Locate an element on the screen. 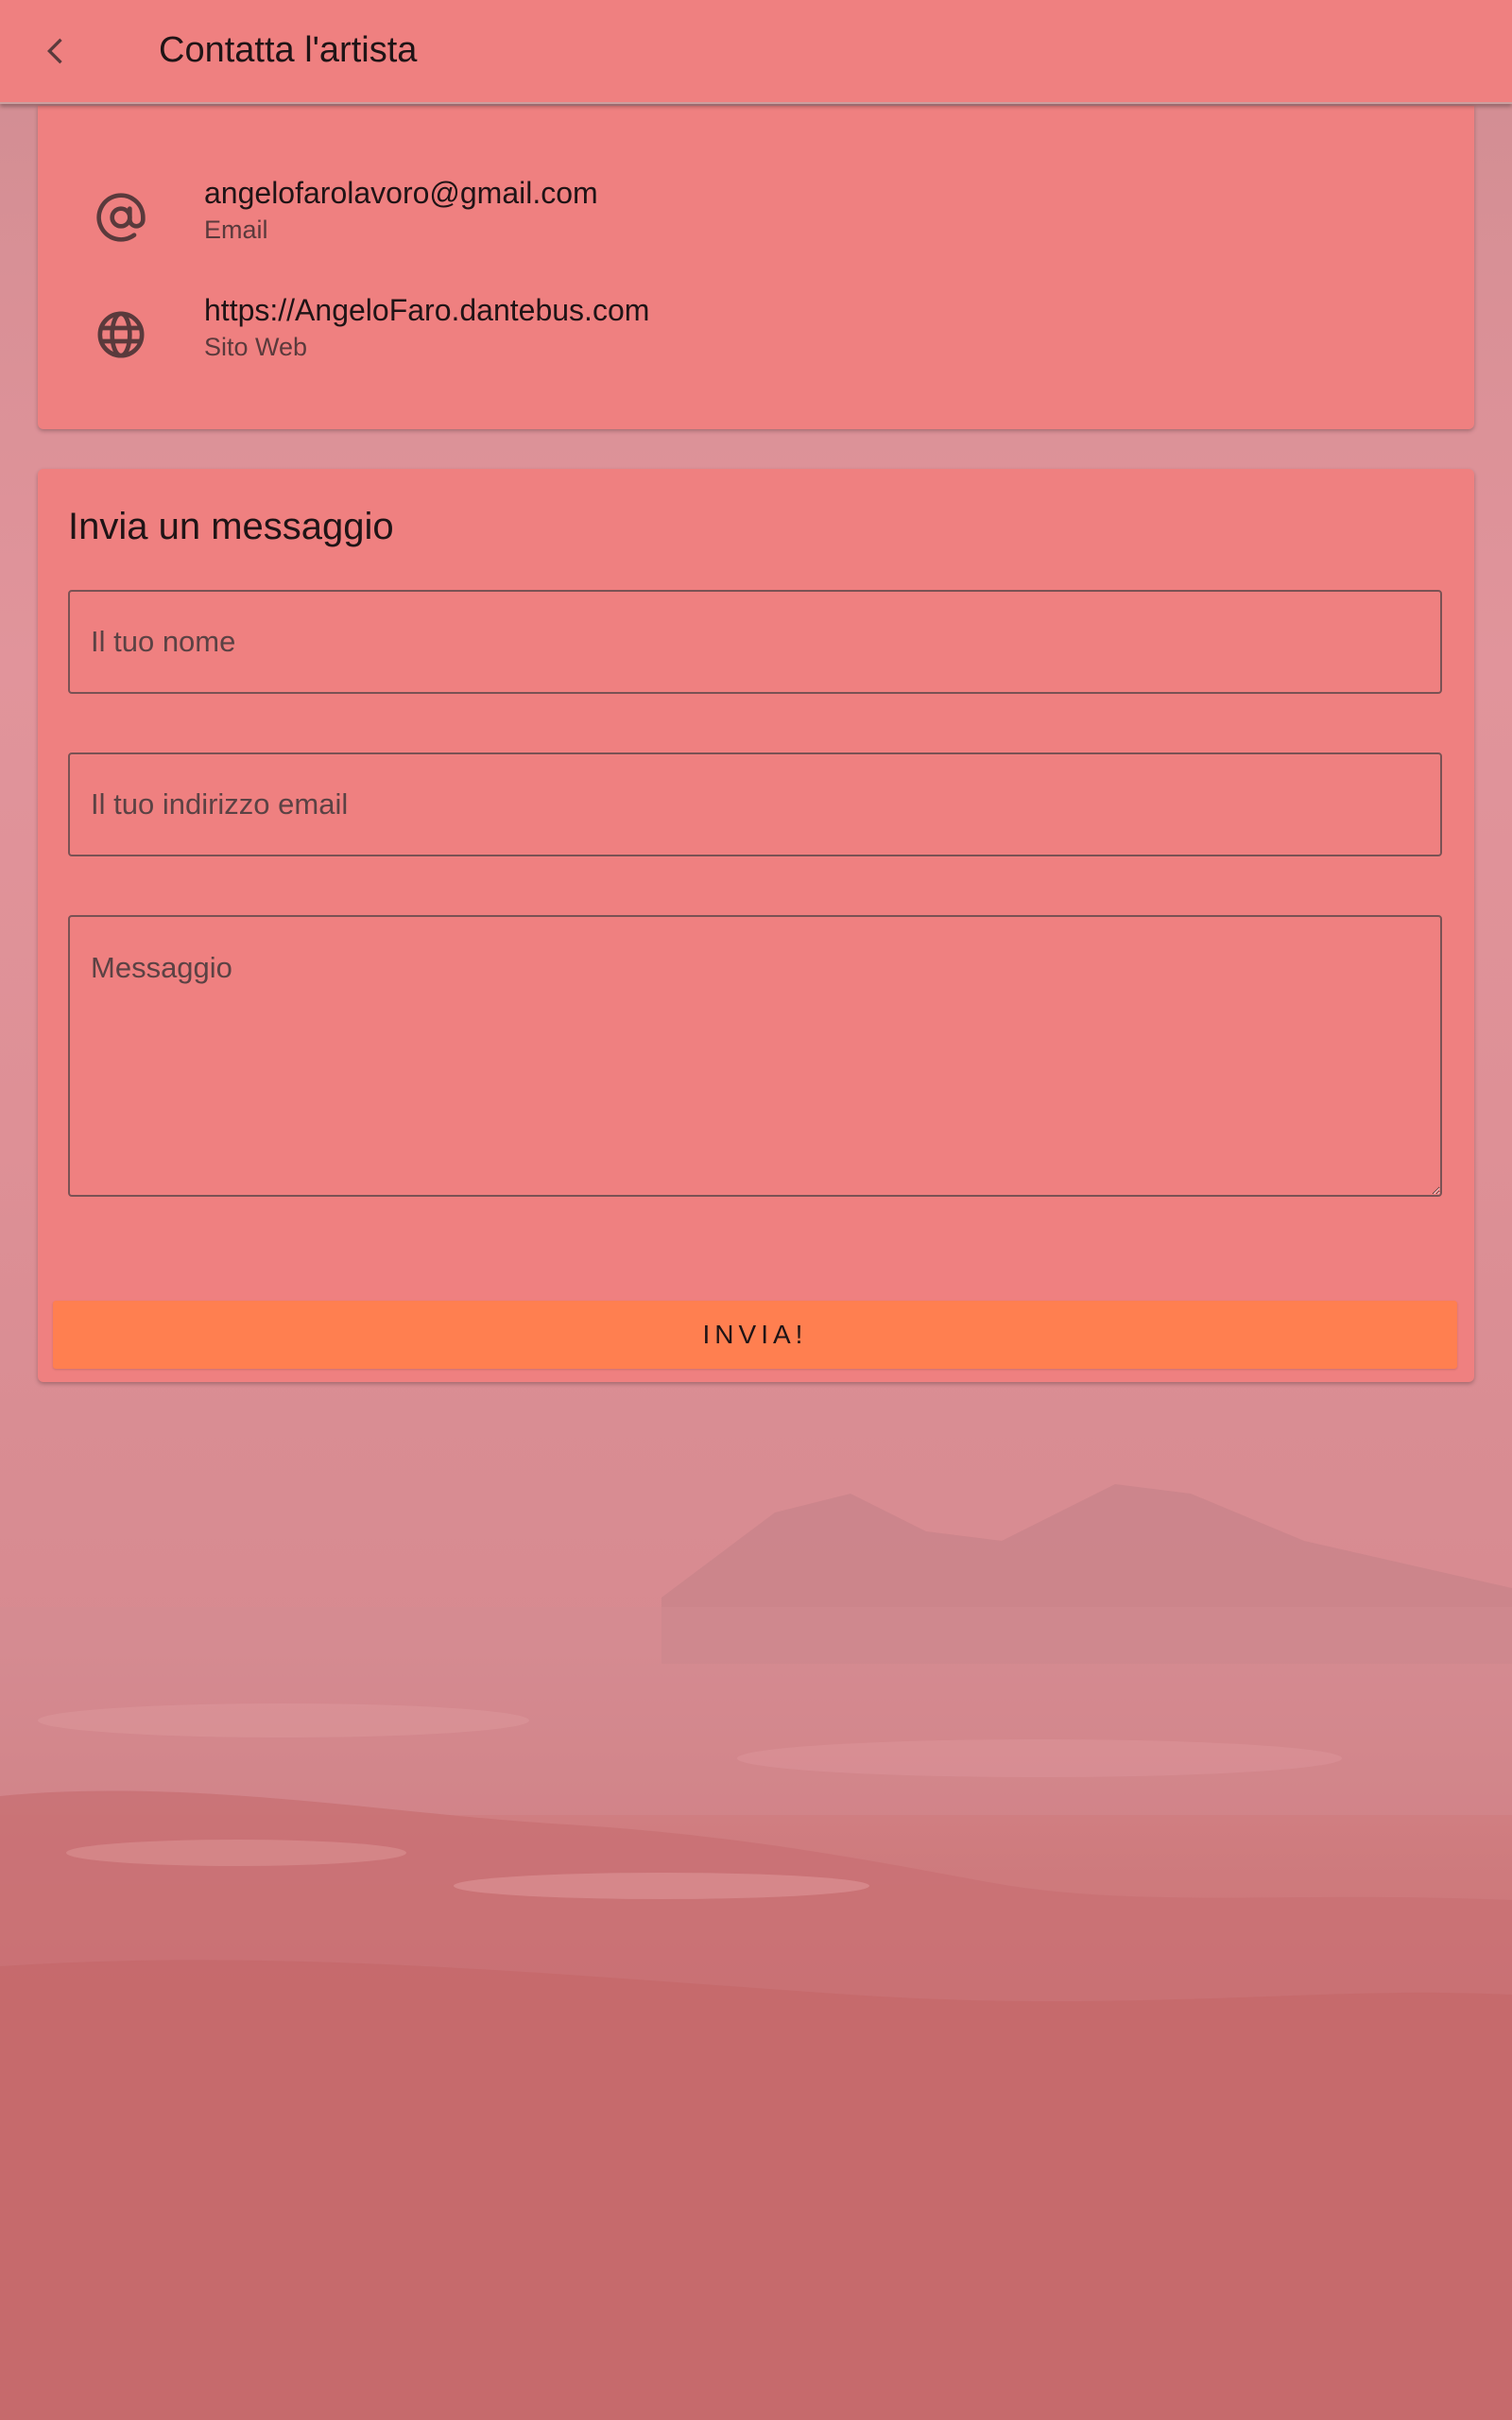 Image resolution: width=1512 pixels, height=2420 pixels. send-button: INVIA! is located at coordinates (755, 1335).